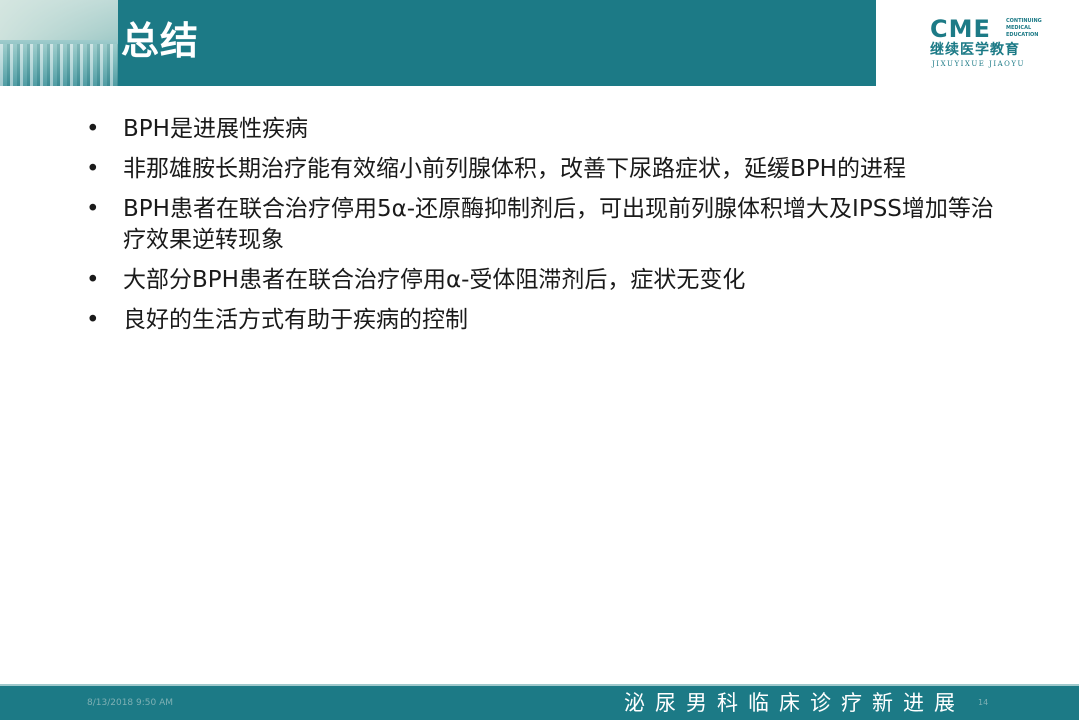 Image resolution: width=1079 pixels, height=720 pixels. I want to click on bullet-text: BPH是进展性疾病, so click(215, 129).